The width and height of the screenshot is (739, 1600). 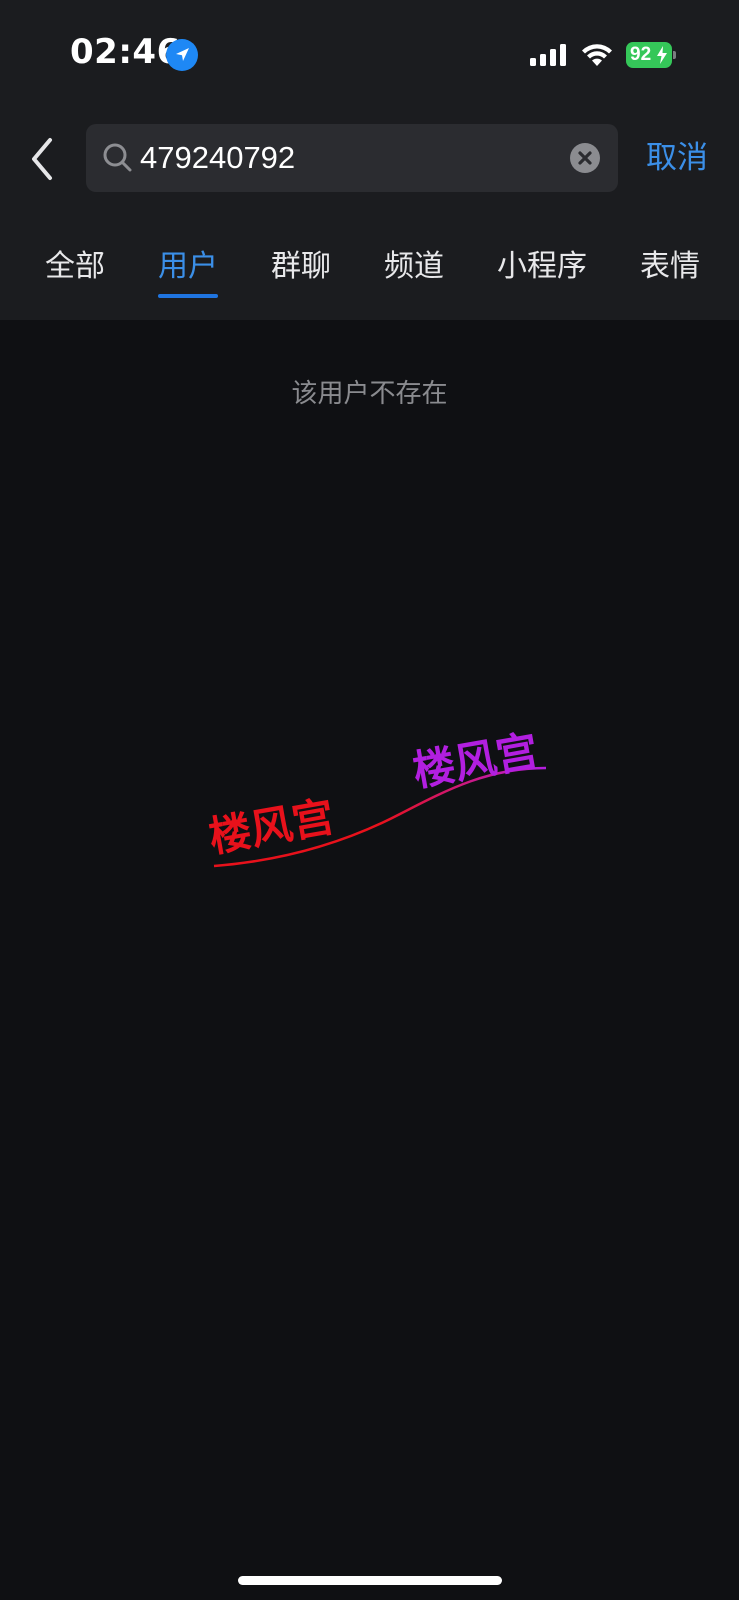 What do you see at coordinates (475, 761) in the screenshot?
I see `watermark-text-right: 楼风宫` at bounding box center [475, 761].